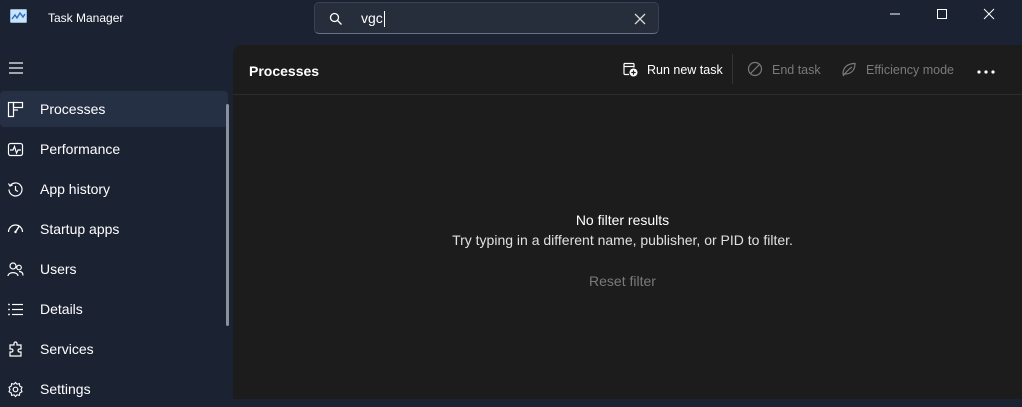 This screenshot has height=407, width=1022. What do you see at coordinates (114, 309) in the screenshot?
I see `sidebar-item-details: Details` at bounding box center [114, 309].